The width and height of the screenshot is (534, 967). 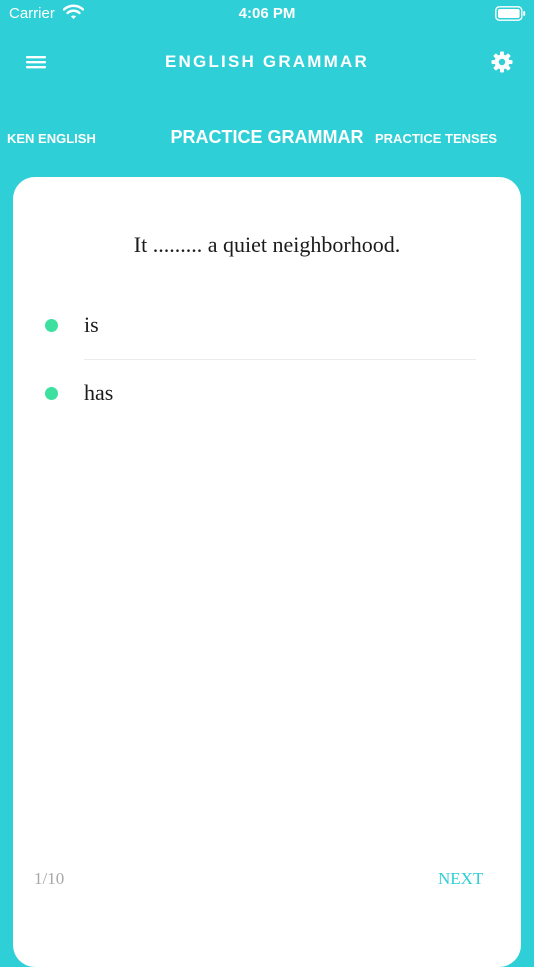 I want to click on status-time: 4:06 PM, so click(x=267, y=13).